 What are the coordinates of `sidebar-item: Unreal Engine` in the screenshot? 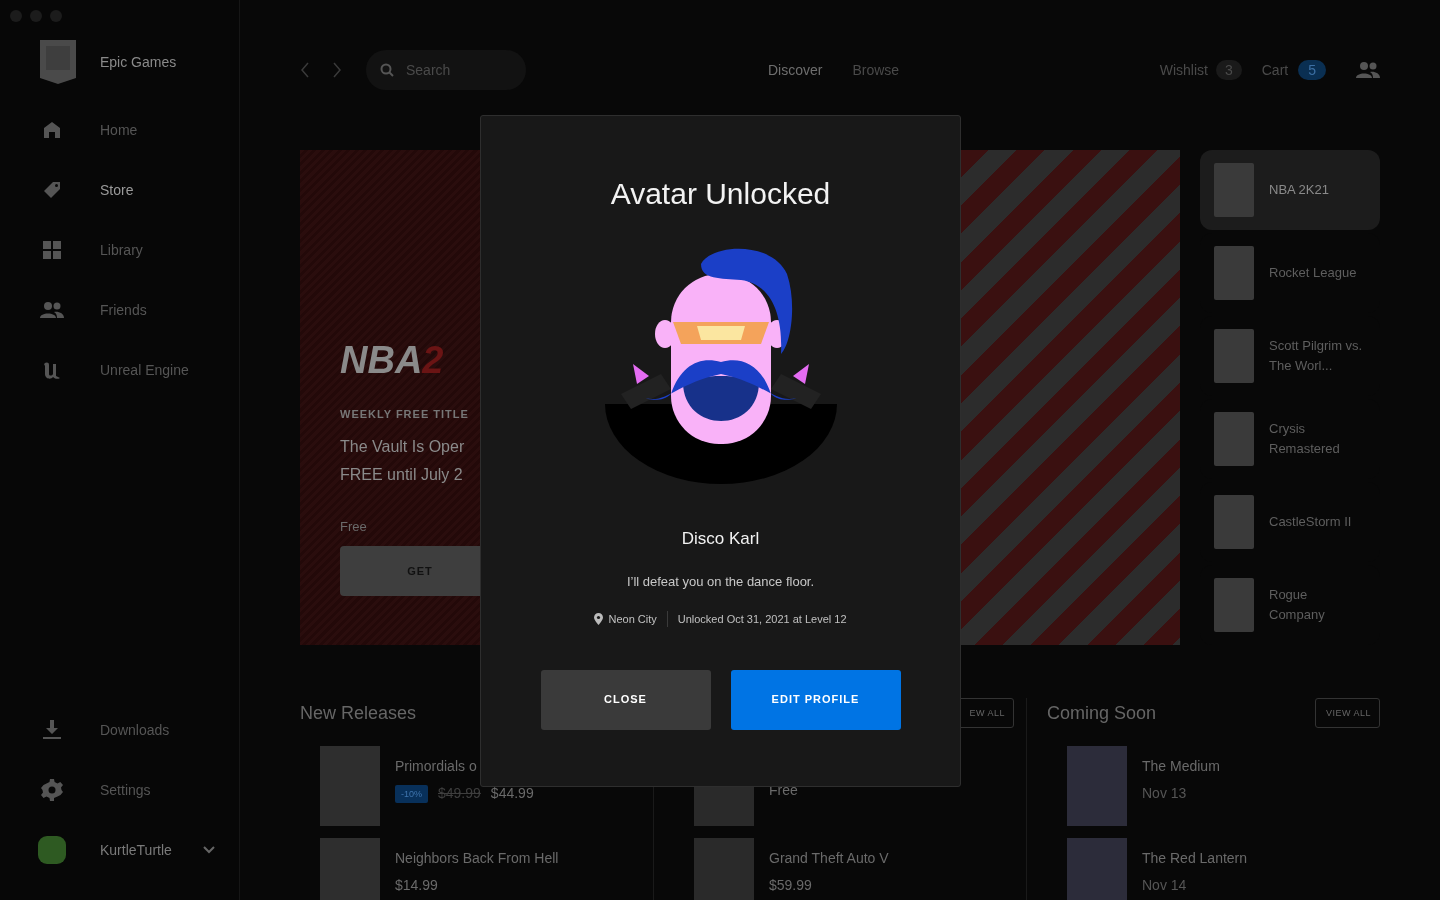 It's located at (119, 370).